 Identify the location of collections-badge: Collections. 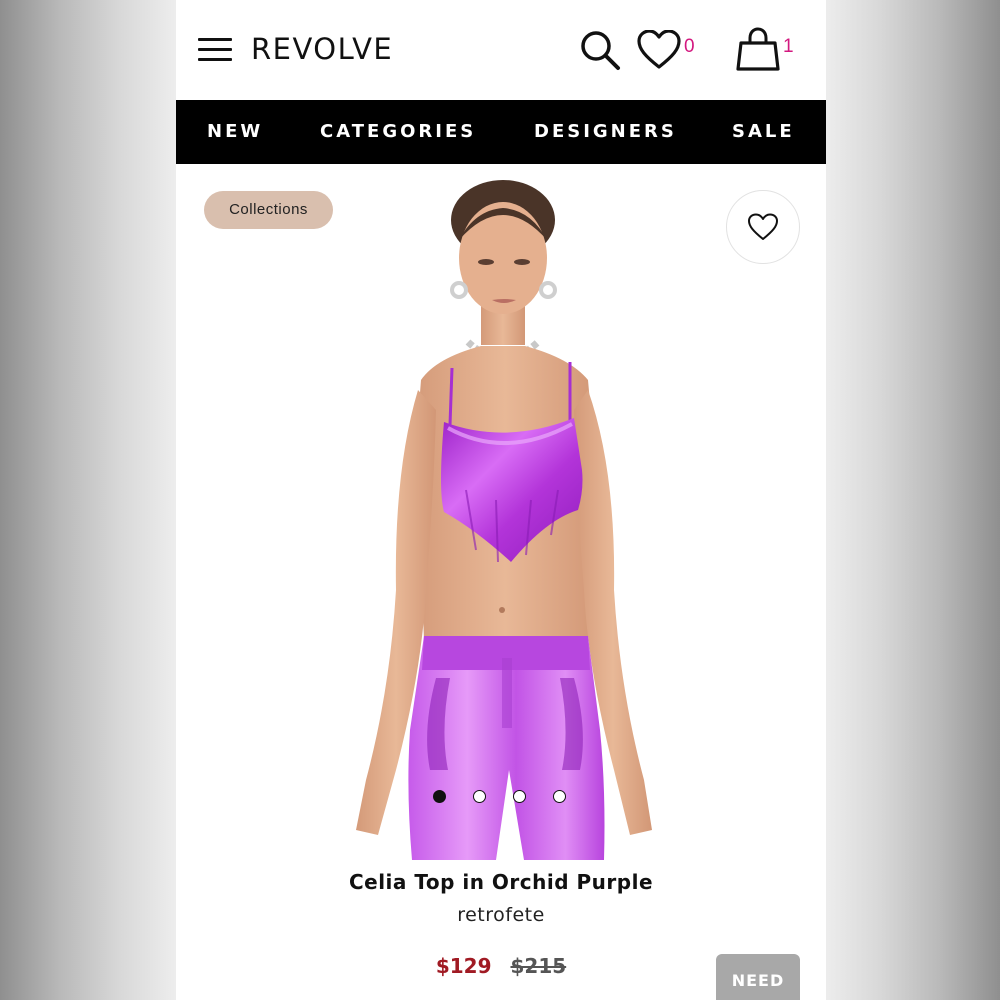
(268, 210).